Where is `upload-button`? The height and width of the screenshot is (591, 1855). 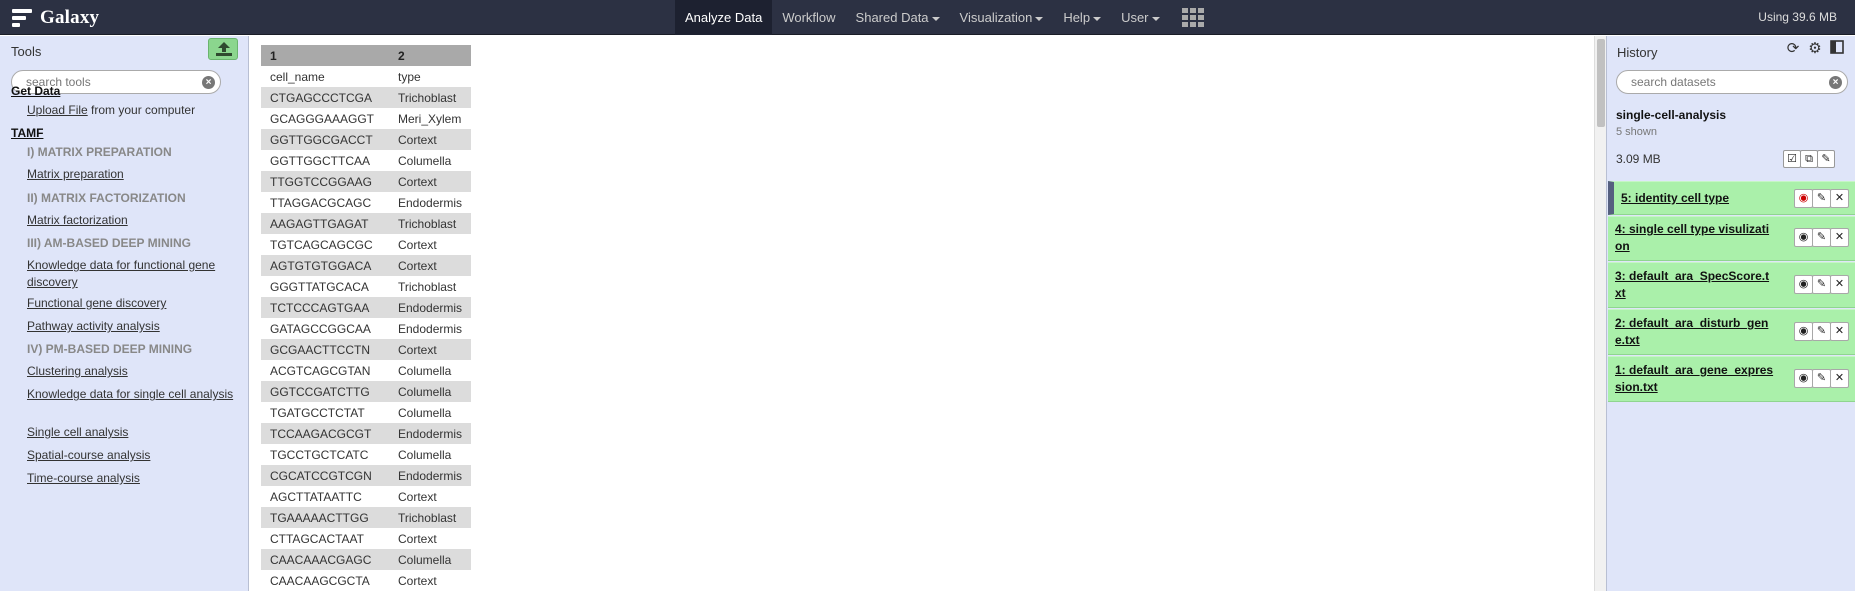 upload-button is located at coordinates (223, 49).